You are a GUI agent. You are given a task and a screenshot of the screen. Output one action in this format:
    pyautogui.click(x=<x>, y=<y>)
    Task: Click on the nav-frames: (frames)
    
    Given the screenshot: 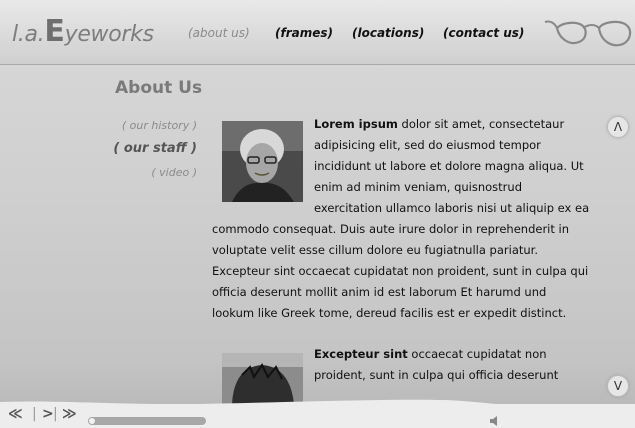 What is the action you would take?
    pyautogui.click(x=304, y=33)
    